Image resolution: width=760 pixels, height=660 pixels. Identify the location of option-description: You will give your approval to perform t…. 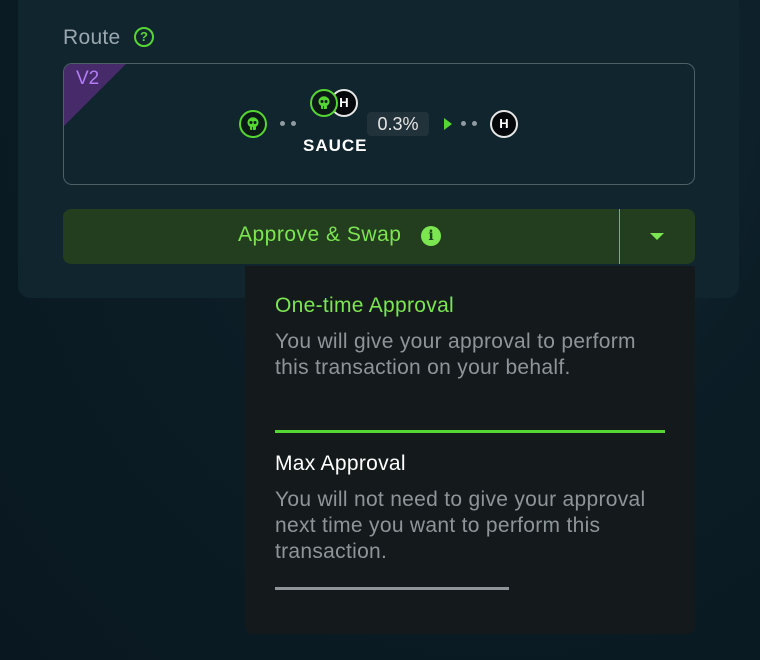
(455, 354).